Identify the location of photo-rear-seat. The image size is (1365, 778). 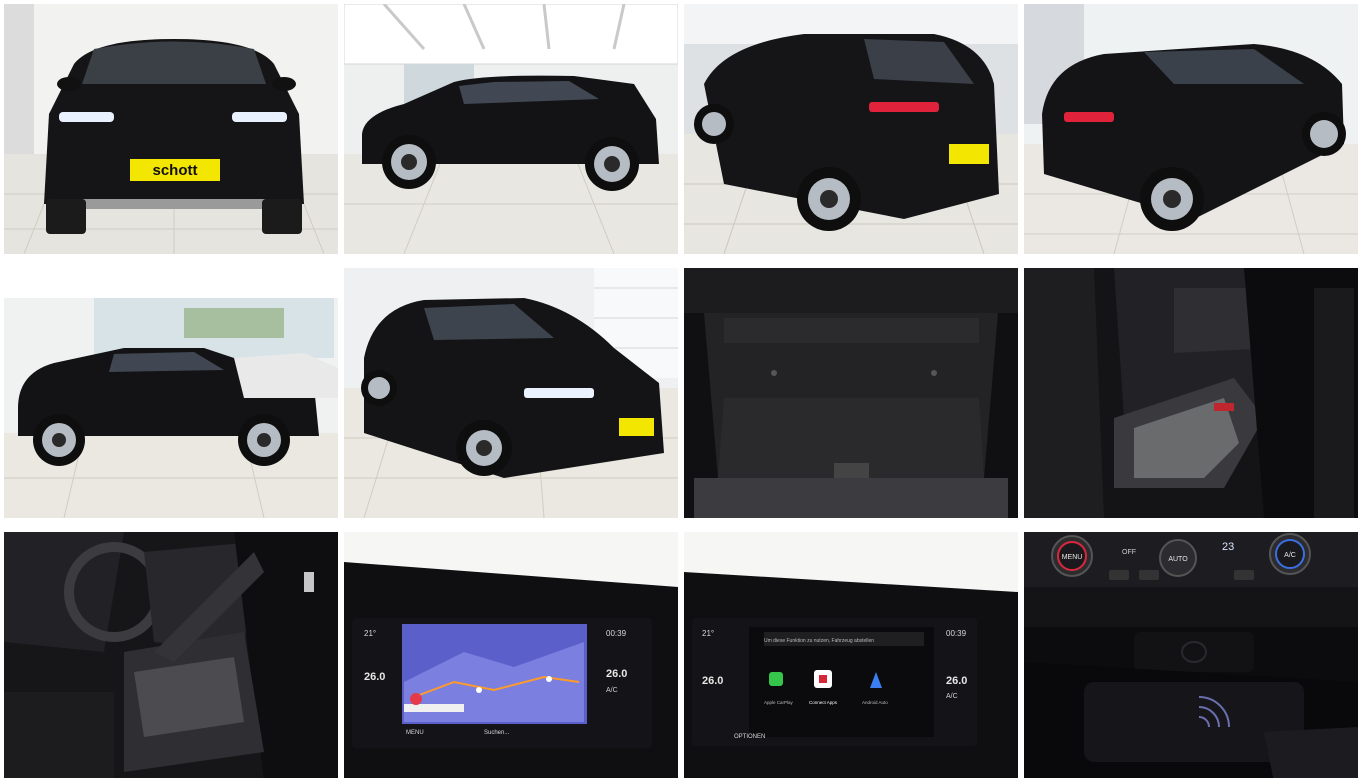
(1191, 393).